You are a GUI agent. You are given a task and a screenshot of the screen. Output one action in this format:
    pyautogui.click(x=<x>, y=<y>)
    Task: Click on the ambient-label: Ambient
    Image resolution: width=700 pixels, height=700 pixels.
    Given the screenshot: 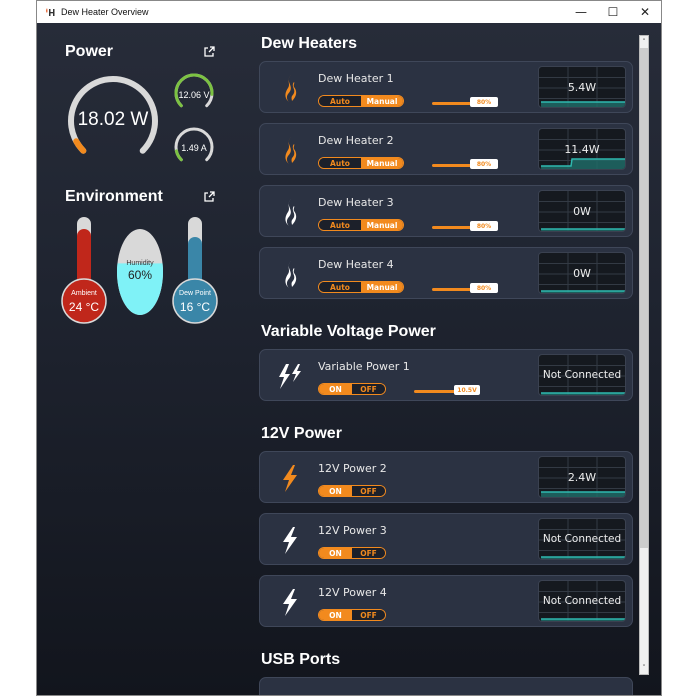 What is the action you would take?
    pyautogui.click(x=84, y=293)
    